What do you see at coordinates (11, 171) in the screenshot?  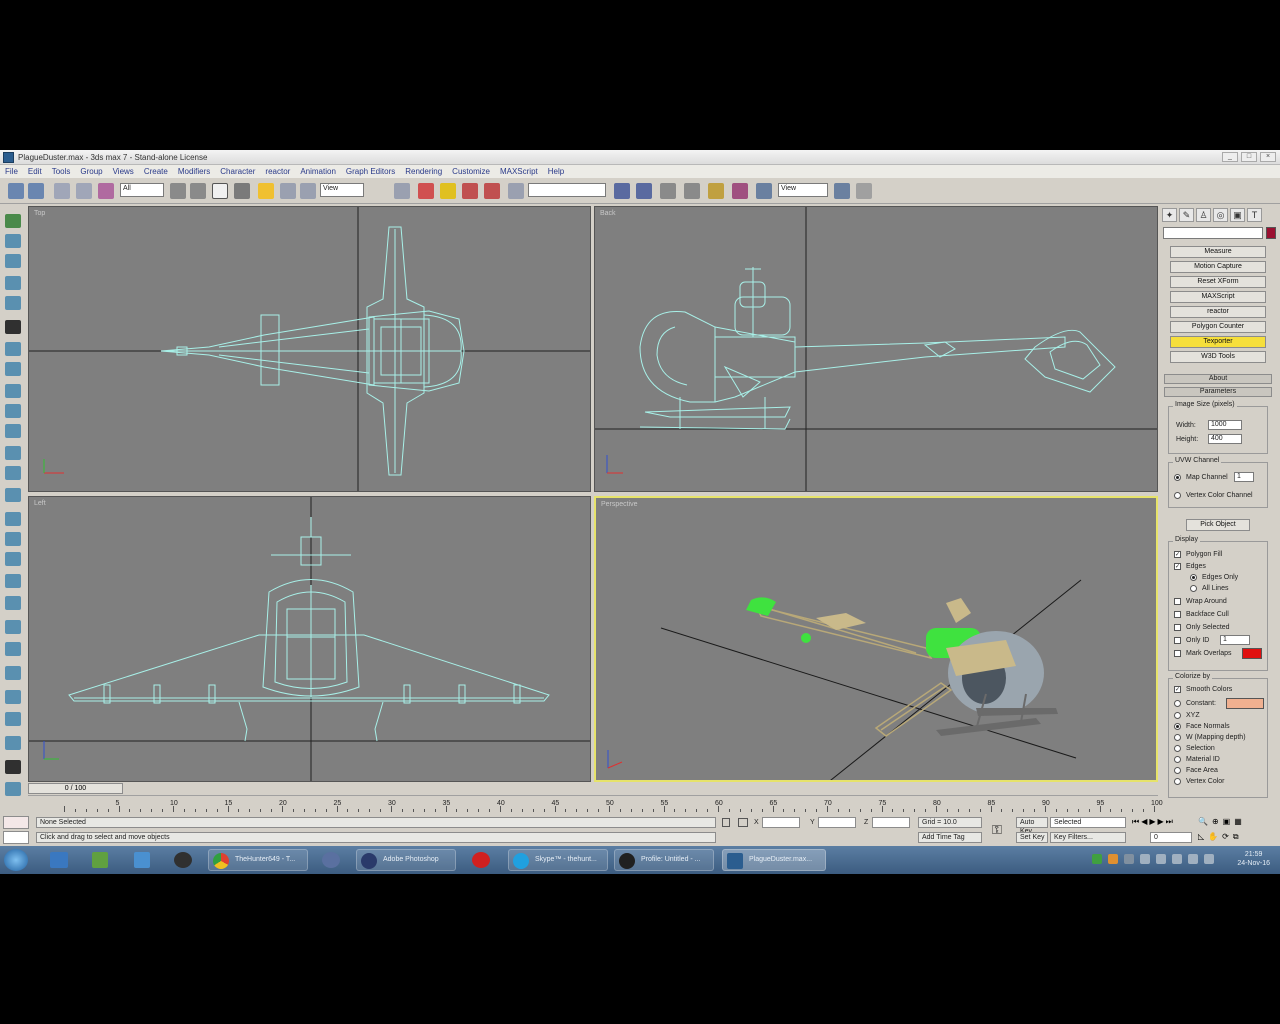 I see `menu-file: File` at bounding box center [11, 171].